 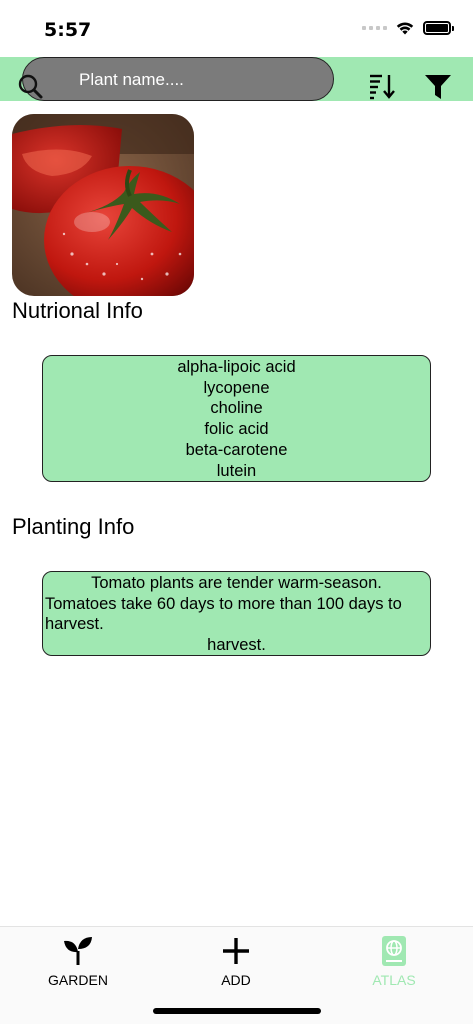 What do you see at coordinates (236, 367) in the screenshot?
I see `nutrient-item: alpha-lipoic acid` at bounding box center [236, 367].